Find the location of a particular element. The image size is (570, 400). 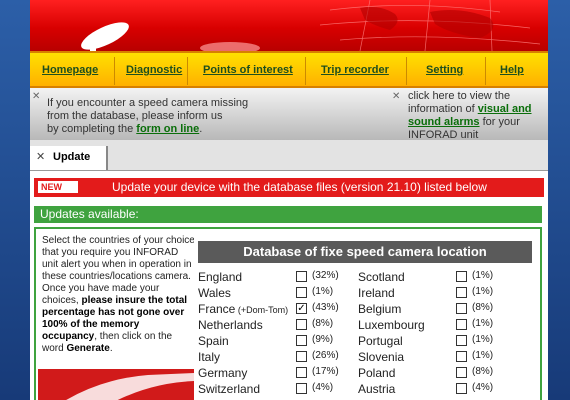

note-line-1: If you encounter a speed camera missing is located at coordinates (148, 103).